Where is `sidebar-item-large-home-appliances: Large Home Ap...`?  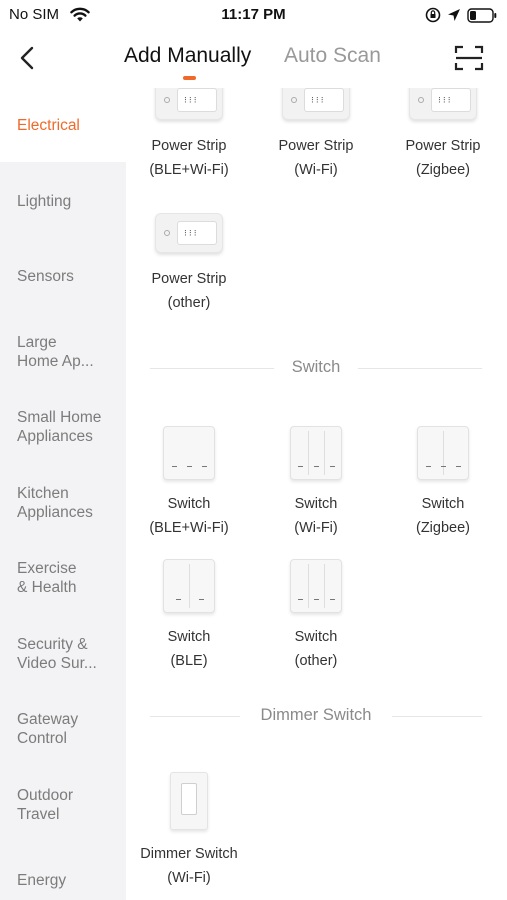
sidebar-item-large-home-appliances: Large Home Ap... is located at coordinates (63, 352).